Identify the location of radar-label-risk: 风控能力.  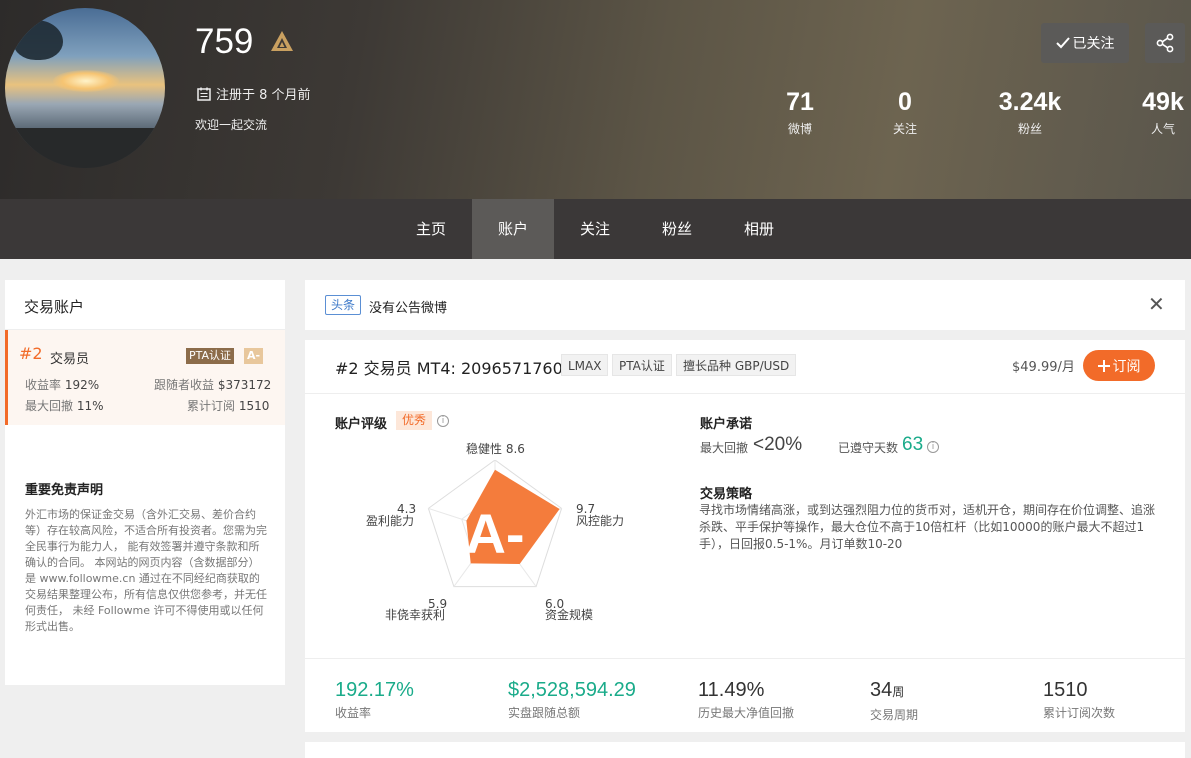
(600, 521).